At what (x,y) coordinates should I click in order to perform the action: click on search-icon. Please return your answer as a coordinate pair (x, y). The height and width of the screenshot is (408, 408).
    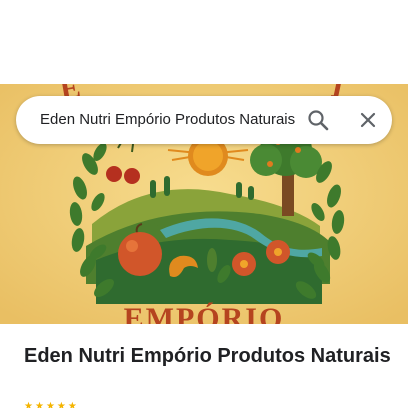
    Looking at the image, I should click on (318, 120).